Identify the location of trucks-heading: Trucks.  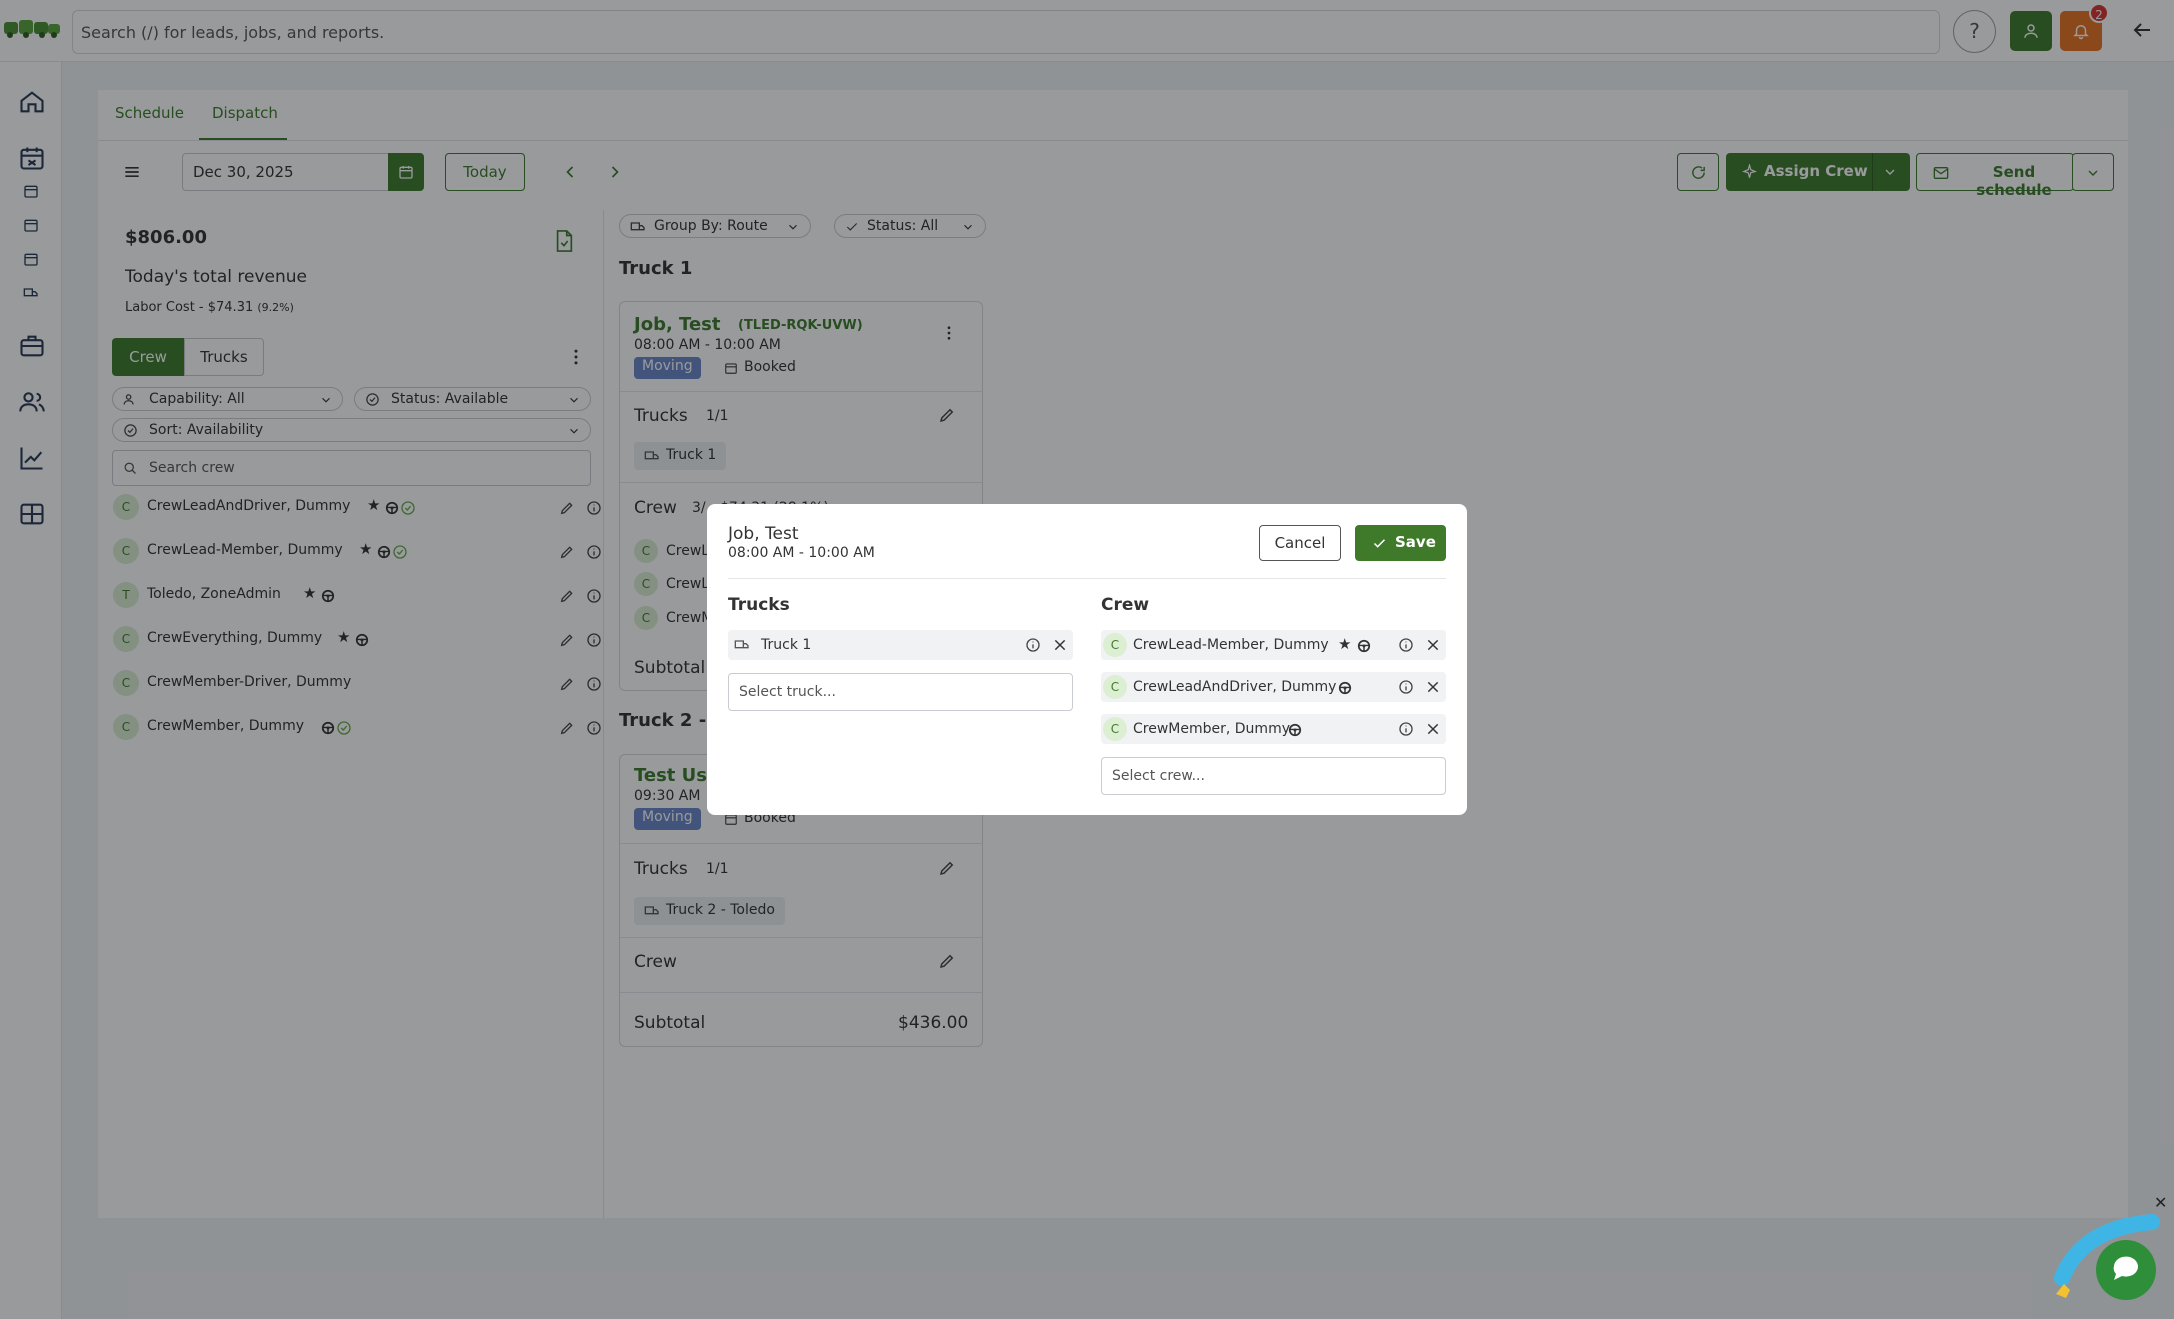
(759, 605).